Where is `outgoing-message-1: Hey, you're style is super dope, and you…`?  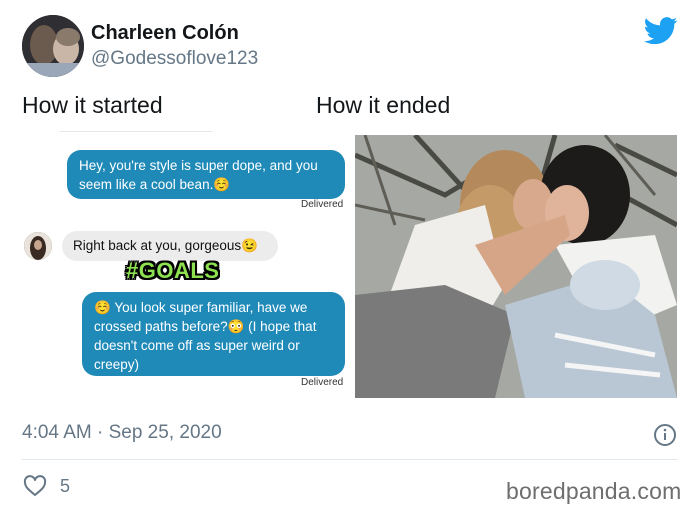 outgoing-message-1: Hey, you're style is super dope, and you… is located at coordinates (206, 174).